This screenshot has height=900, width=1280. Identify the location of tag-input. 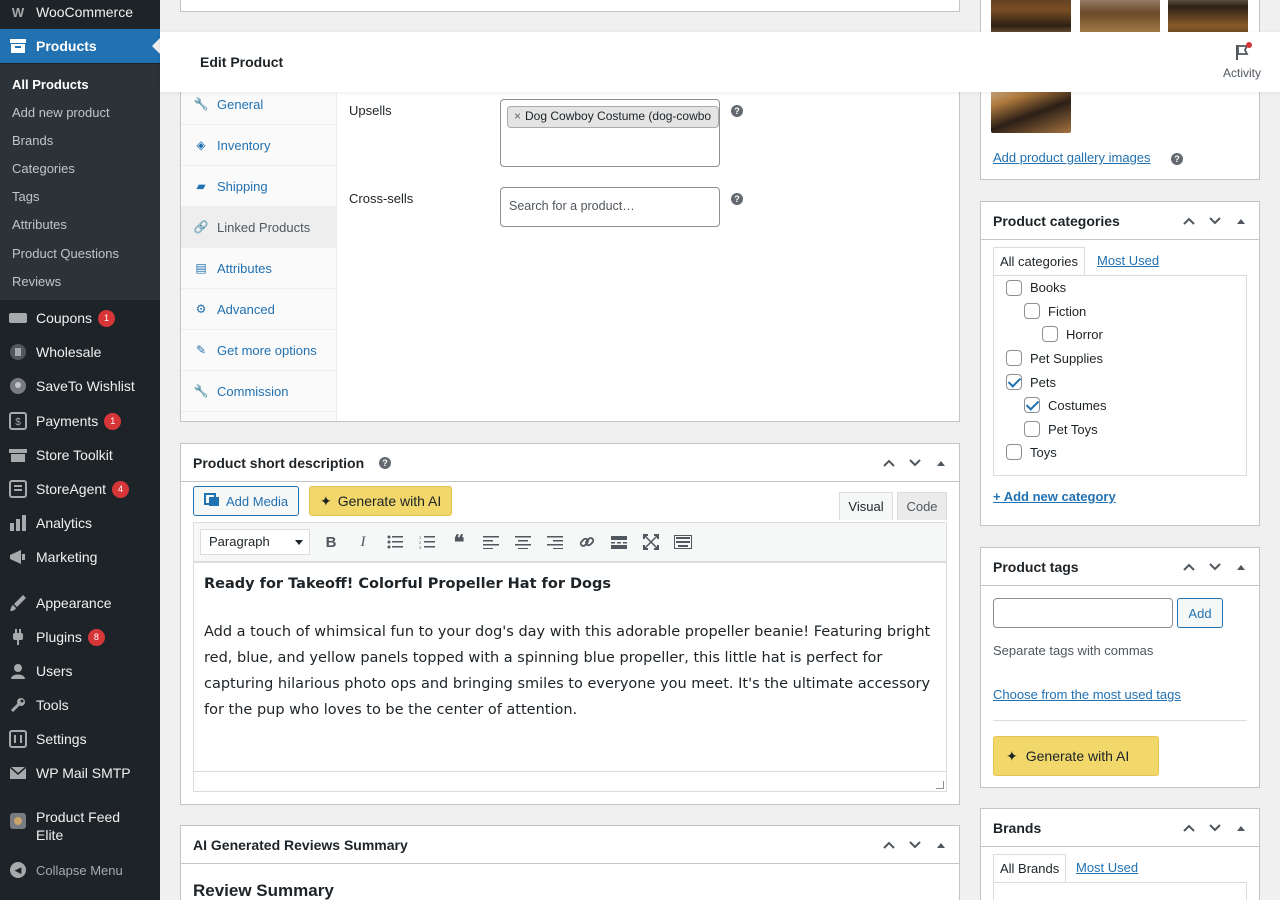
(1083, 613).